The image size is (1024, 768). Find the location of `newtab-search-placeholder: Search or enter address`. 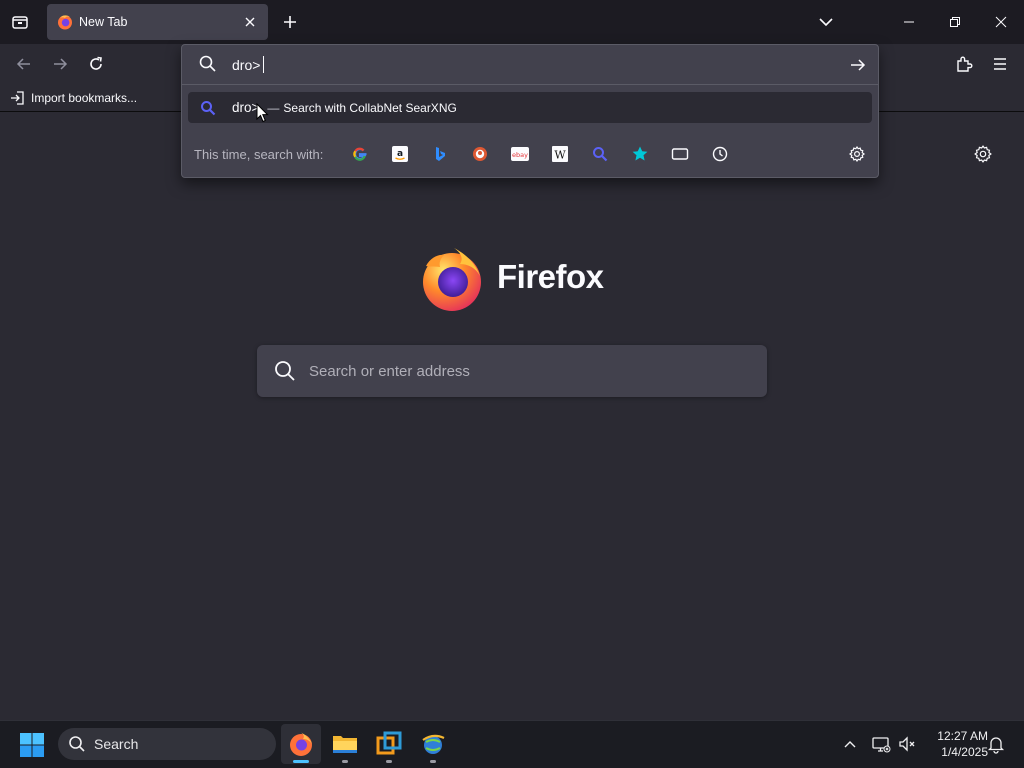

newtab-search-placeholder: Search or enter address is located at coordinates (389, 371).